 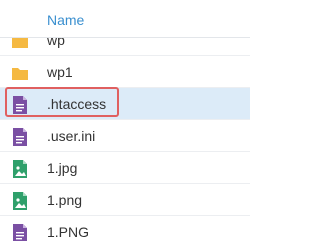 What do you see at coordinates (20, 73) in the screenshot?
I see `folder-icon` at bounding box center [20, 73].